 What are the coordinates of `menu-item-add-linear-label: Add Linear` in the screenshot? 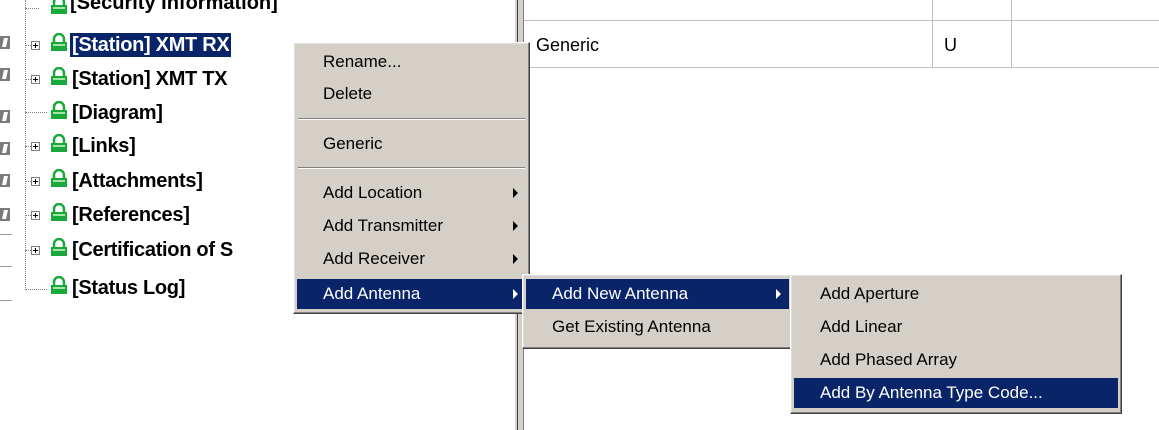 It's located at (861, 326).